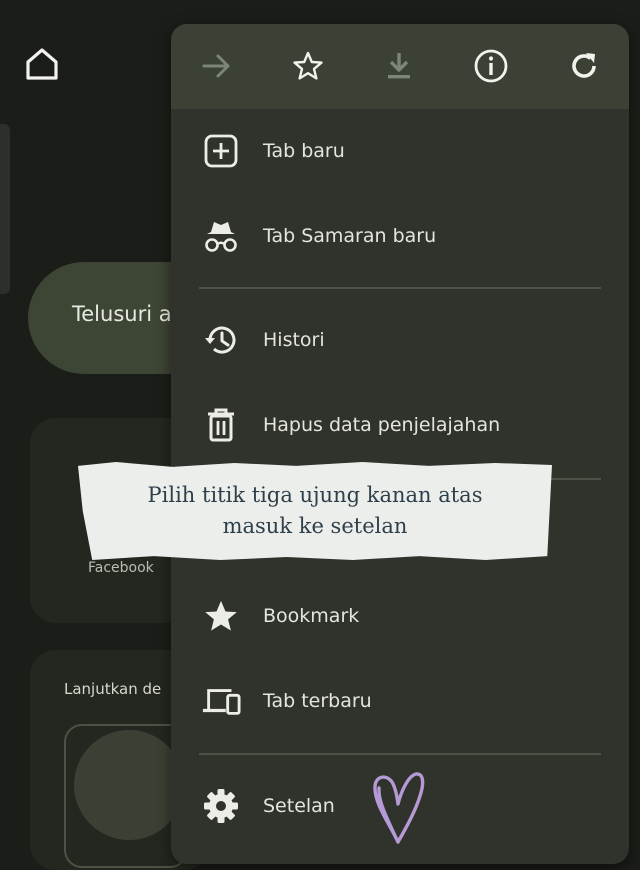 This screenshot has width=640, height=870. Describe the element at coordinates (308, 66) in the screenshot. I see `star-icon` at that location.